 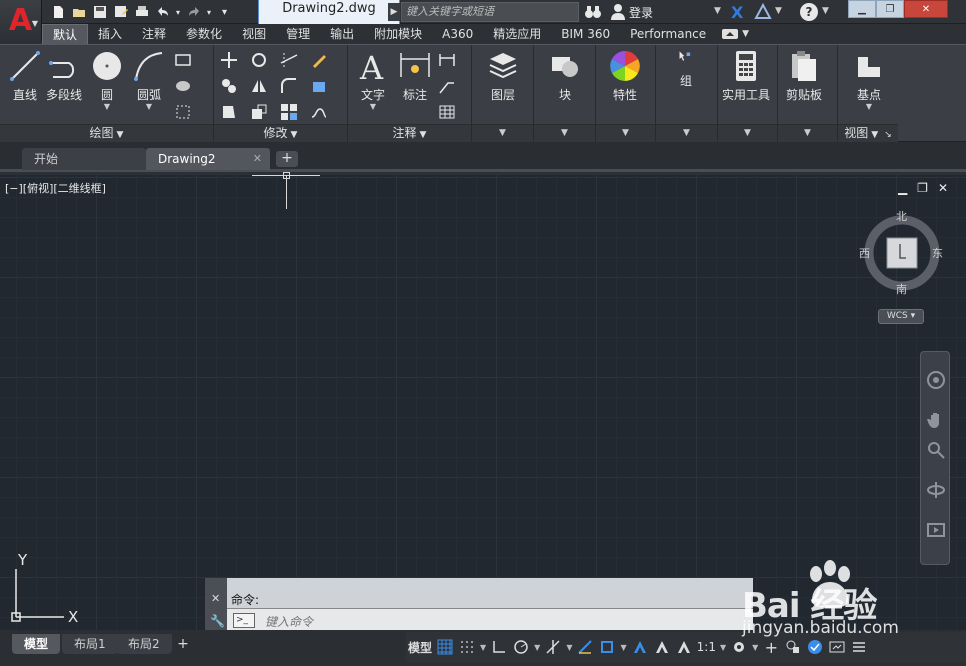 I want to click on move-icon, so click(x=229, y=60).